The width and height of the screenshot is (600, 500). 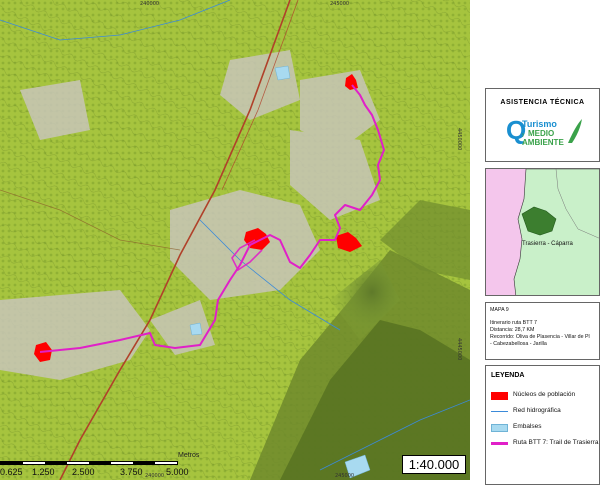 I want to click on legend-label: Red hidrográfica, so click(x=537, y=410).